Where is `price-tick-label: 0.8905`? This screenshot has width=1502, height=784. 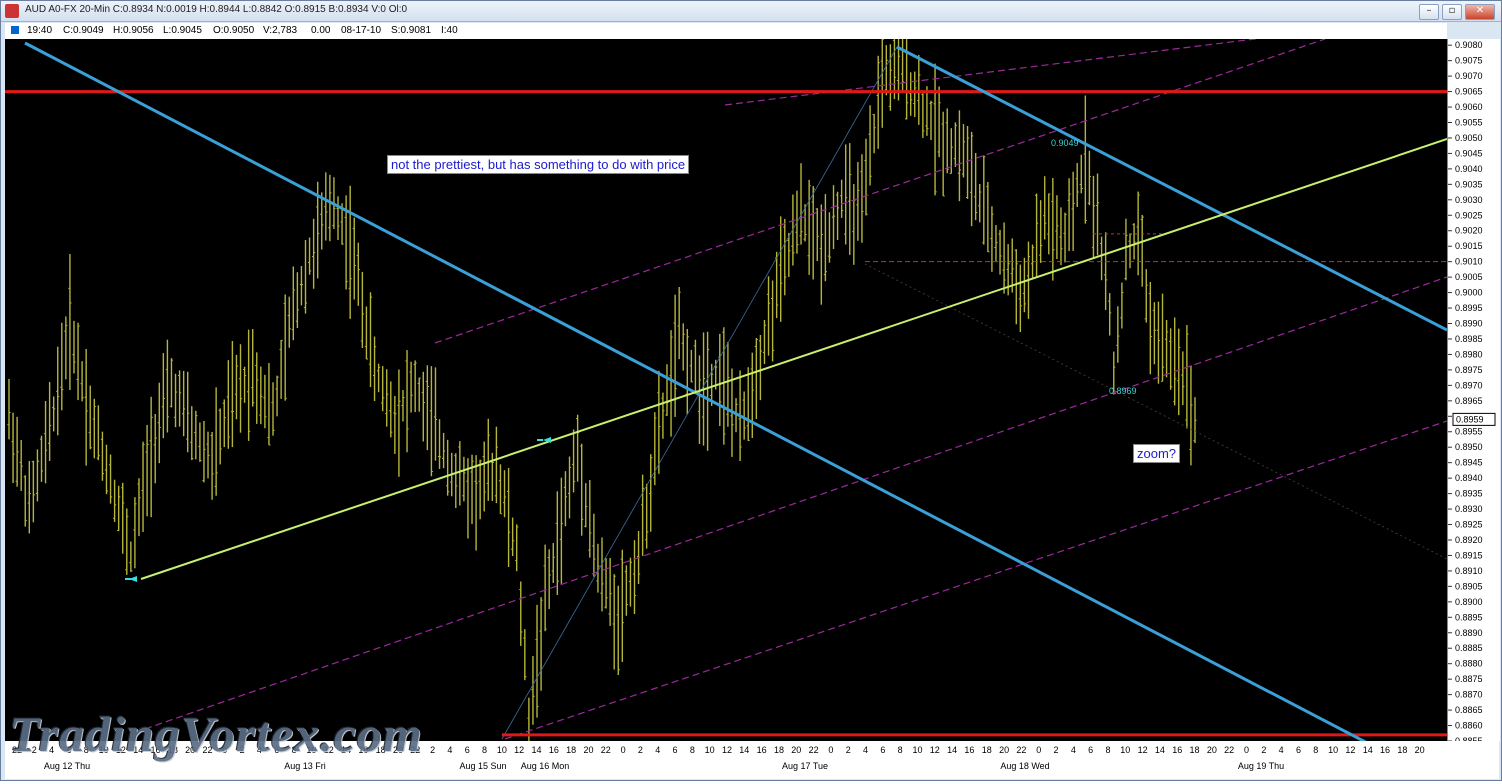
price-tick-label: 0.8905 is located at coordinates (1469, 586).